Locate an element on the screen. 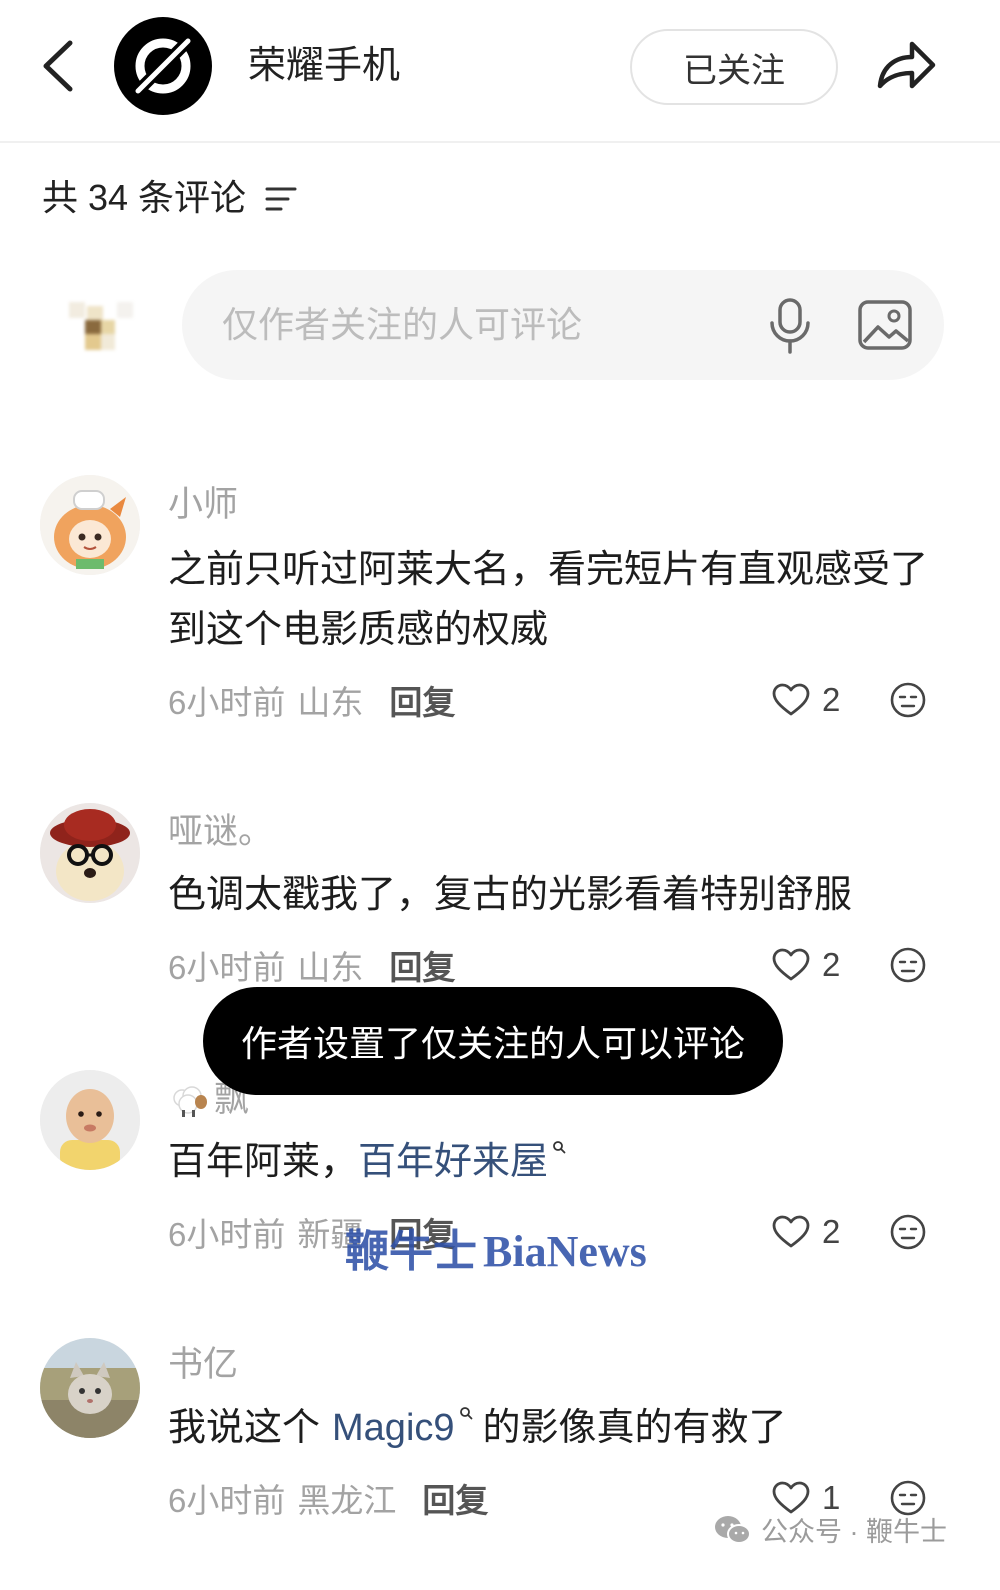  sheep-emoji-icon is located at coordinates (189, 1100).